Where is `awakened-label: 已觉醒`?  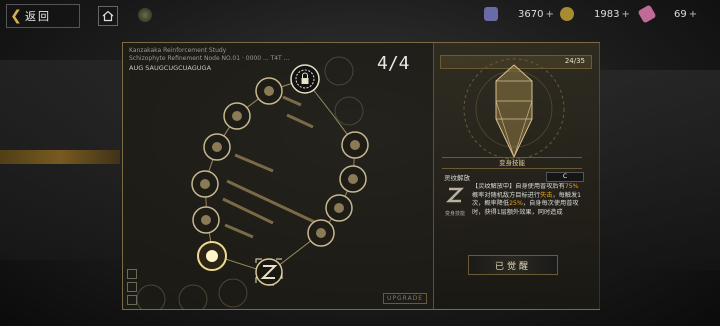 awakened-label: 已觉醒 is located at coordinates (512, 266).